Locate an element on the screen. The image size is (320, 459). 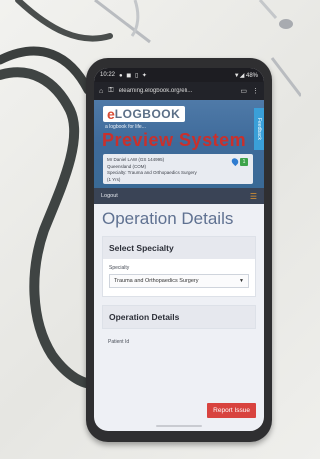
location-pin-icon is located at coordinates (235, 161).